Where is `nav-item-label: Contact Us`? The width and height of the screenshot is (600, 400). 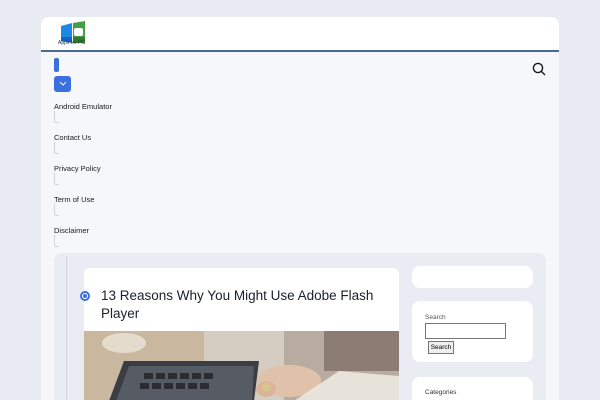
nav-item-label: Contact Us is located at coordinates (72, 137).